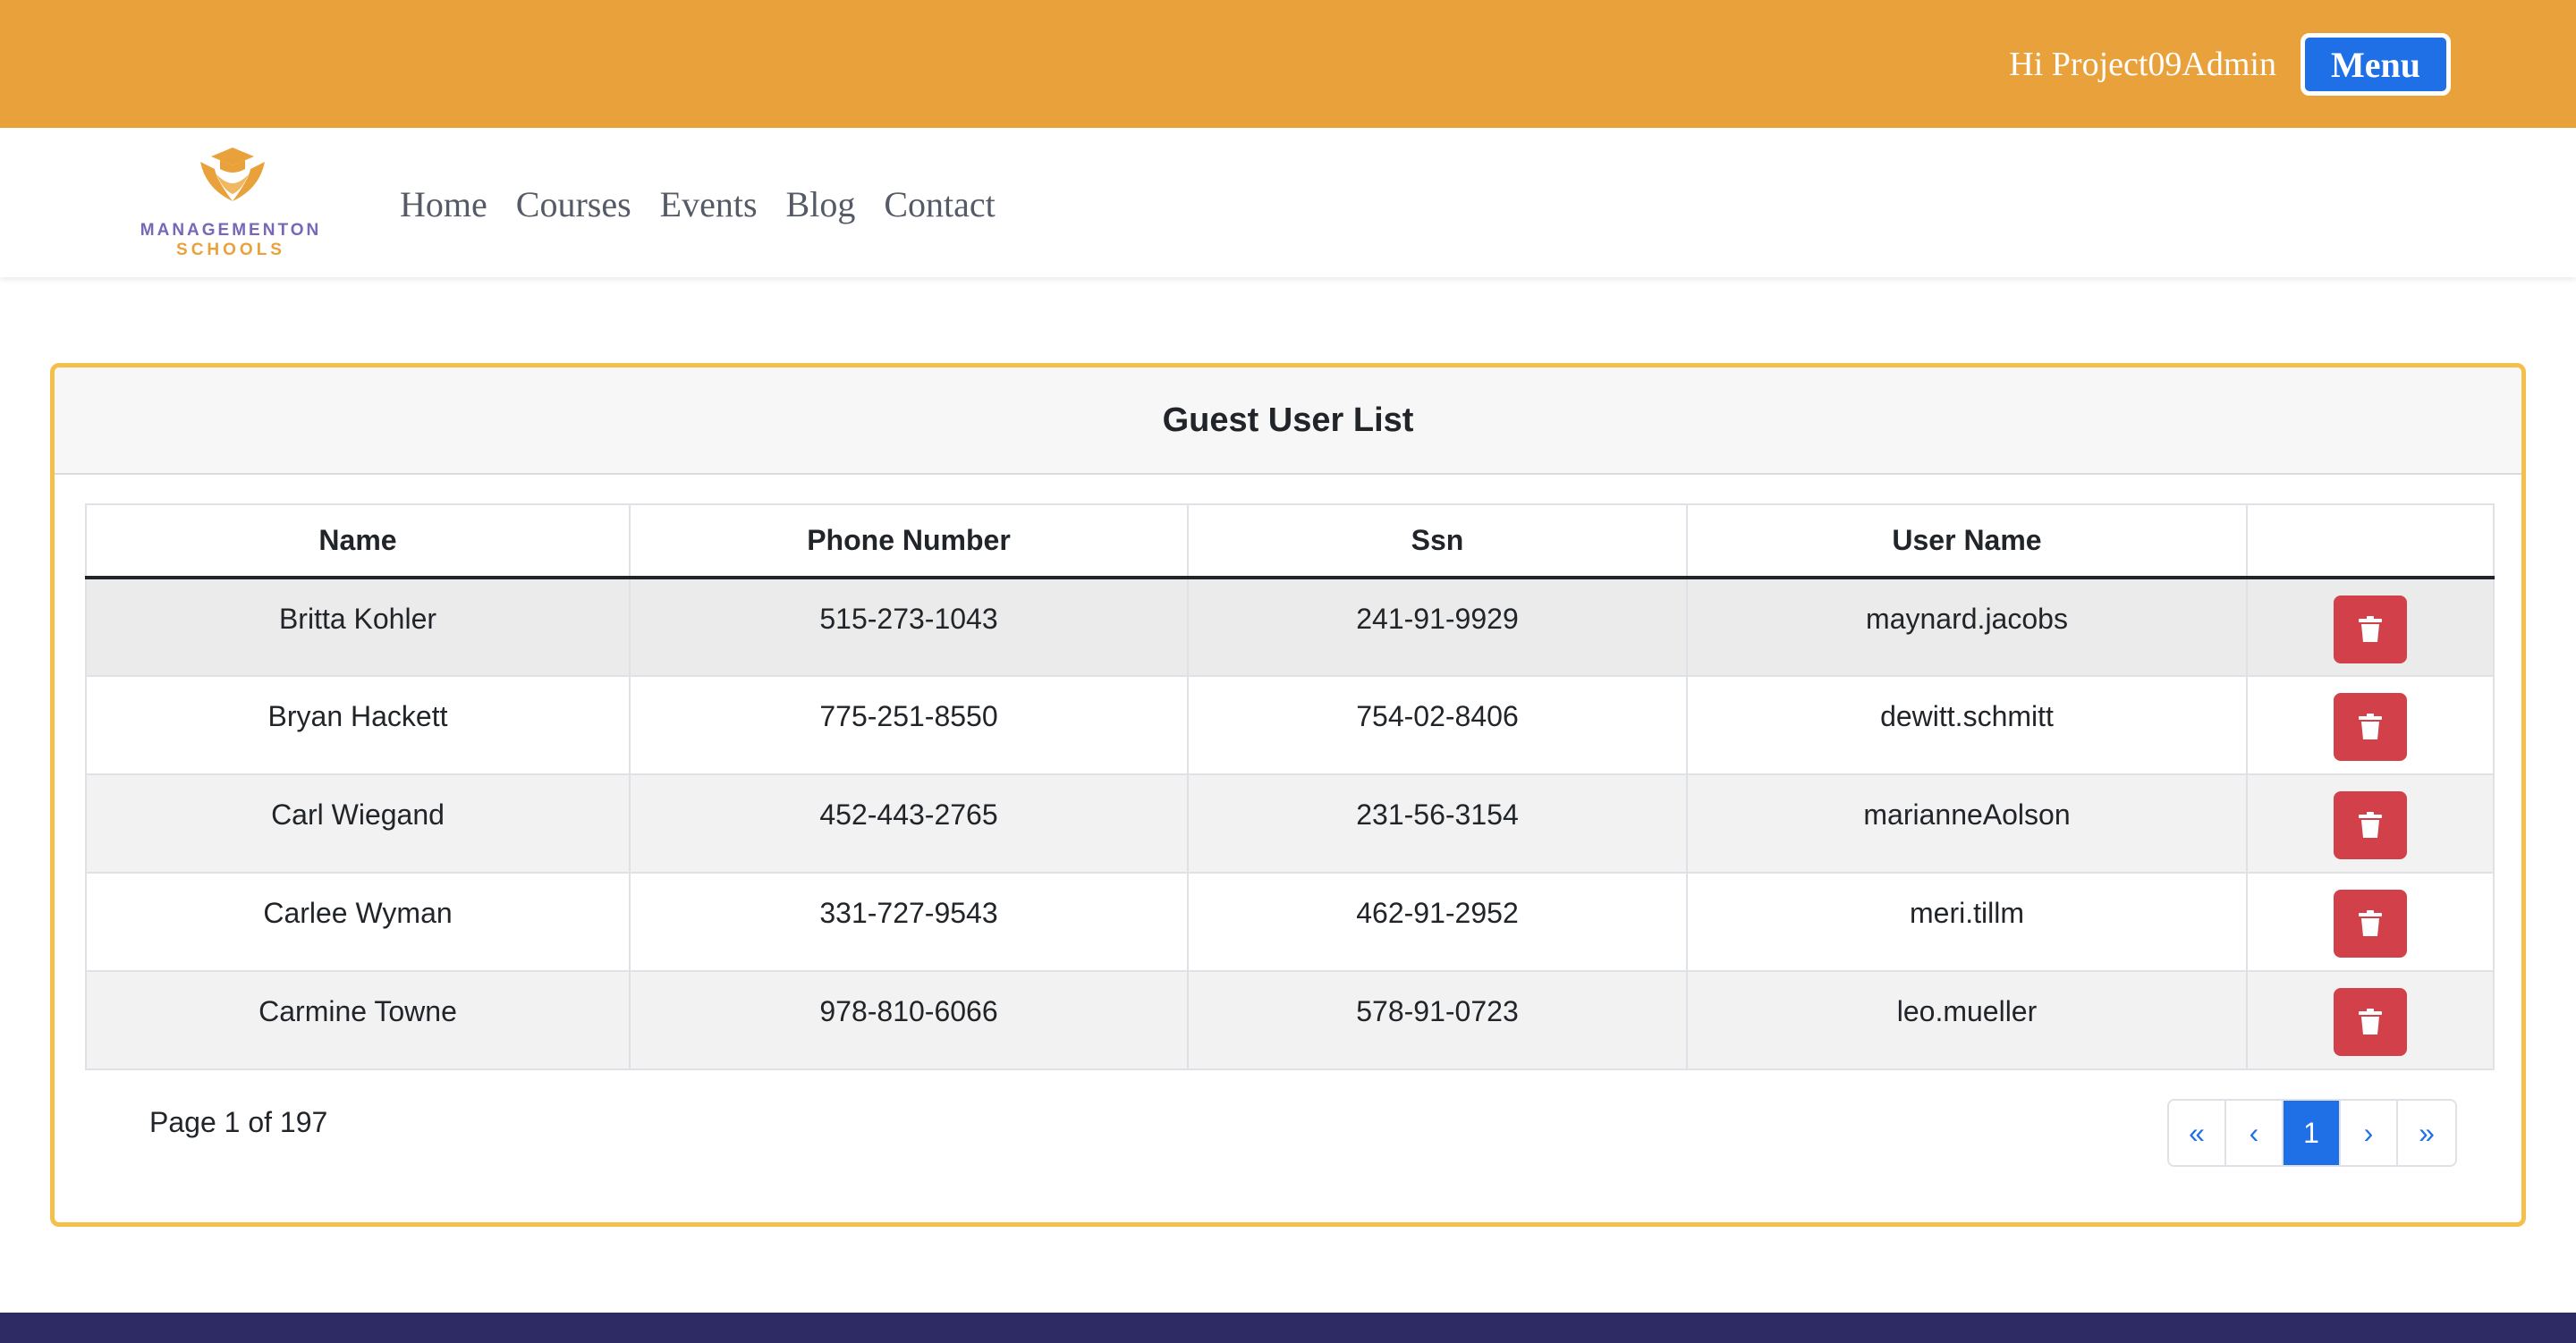  Describe the element at coordinates (909, 922) in the screenshot. I see `cell-phone: 331-727-9543` at that location.